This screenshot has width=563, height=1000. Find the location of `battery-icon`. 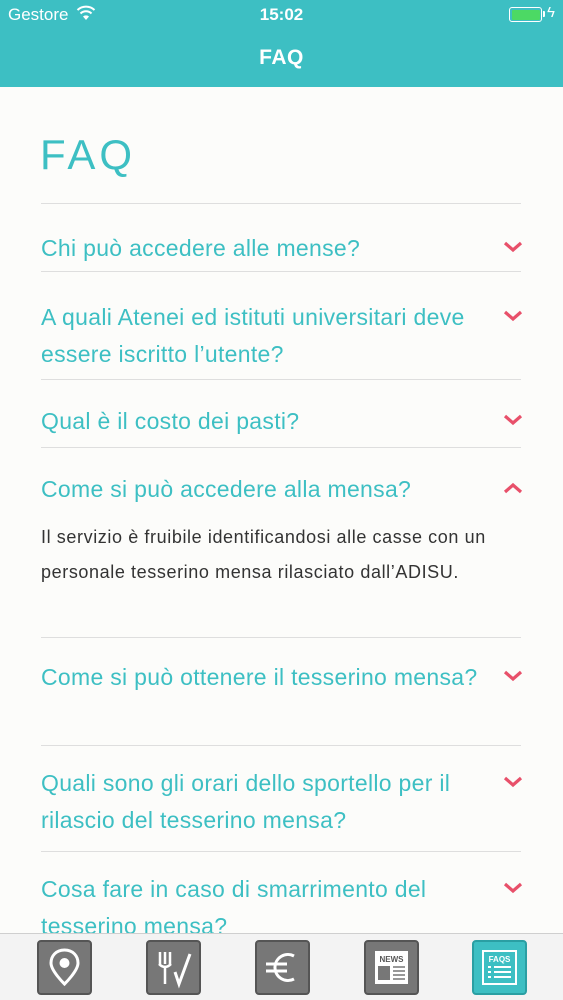

battery-icon is located at coordinates (525, 14).